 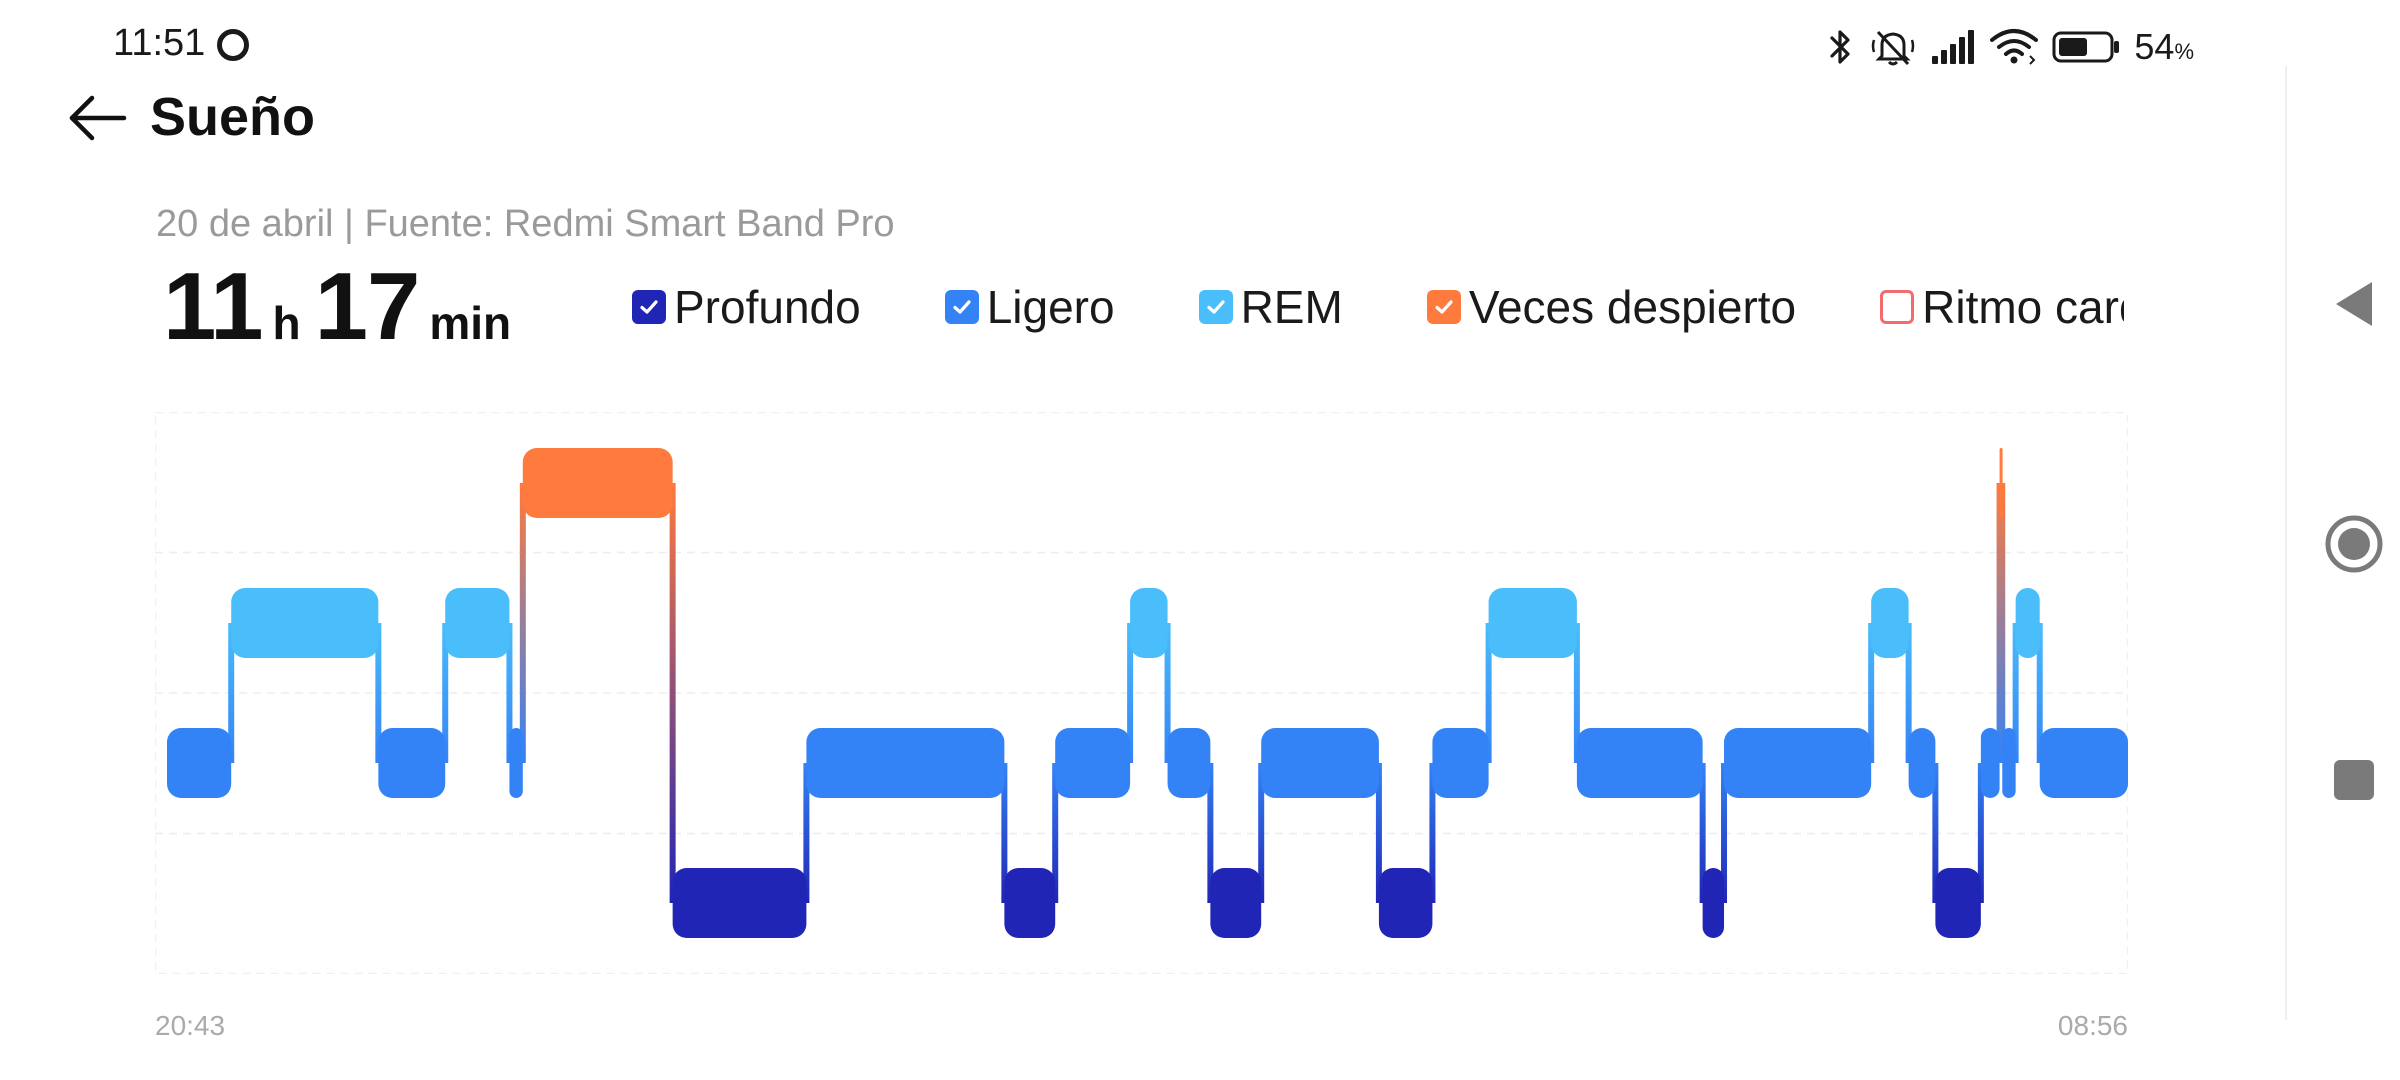 What do you see at coordinates (367, 306) in the screenshot?
I see `duration-minutes: 17` at bounding box center [367, 306].